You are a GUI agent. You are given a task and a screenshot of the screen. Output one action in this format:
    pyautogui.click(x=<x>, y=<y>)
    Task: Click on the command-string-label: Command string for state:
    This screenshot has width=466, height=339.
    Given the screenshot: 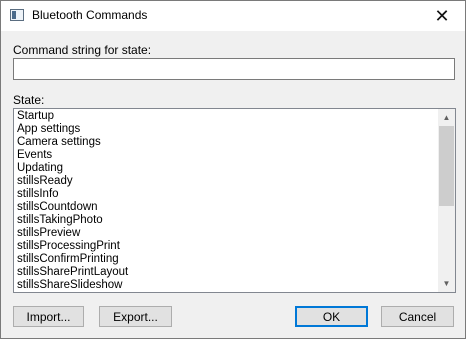 What is the action you would take?
    pyautogui.click(x=82, y=50)
    